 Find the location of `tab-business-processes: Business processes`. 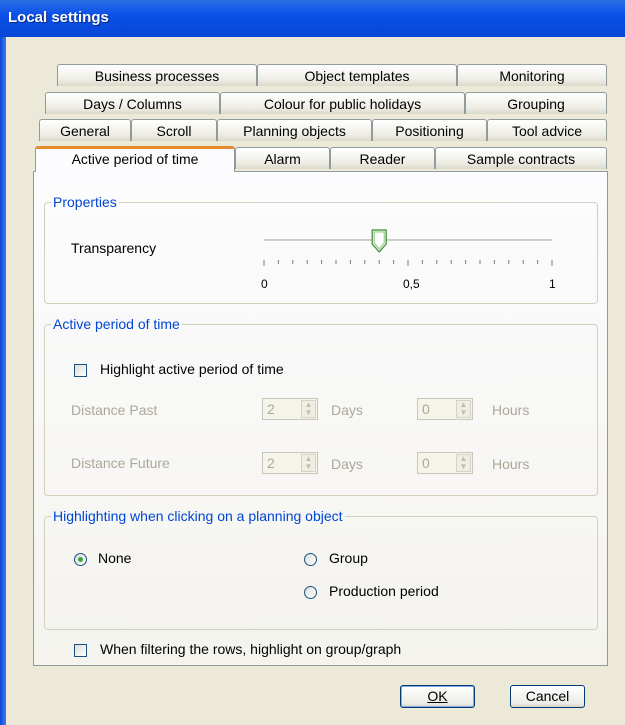

tab-business-processes: Business processes is located at coordinates (157, 75).